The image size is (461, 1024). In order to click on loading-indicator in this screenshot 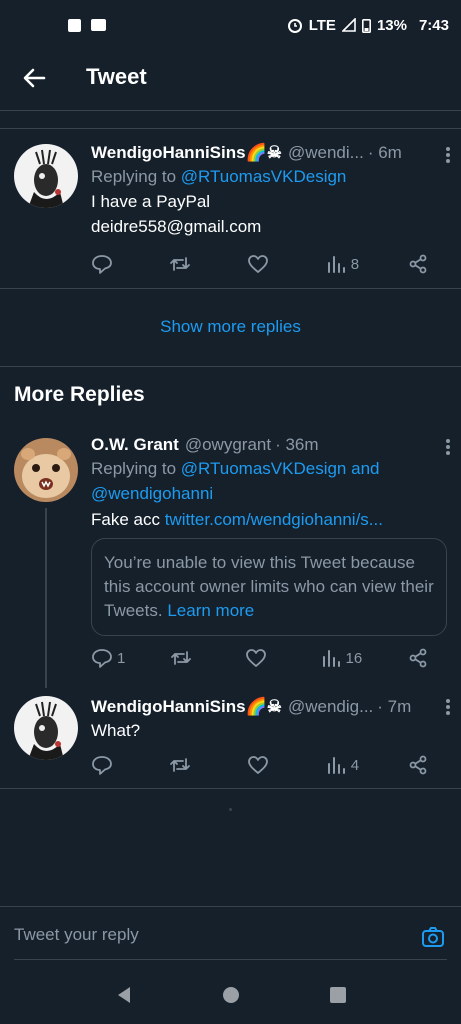, I will do `click(230, 809)`.